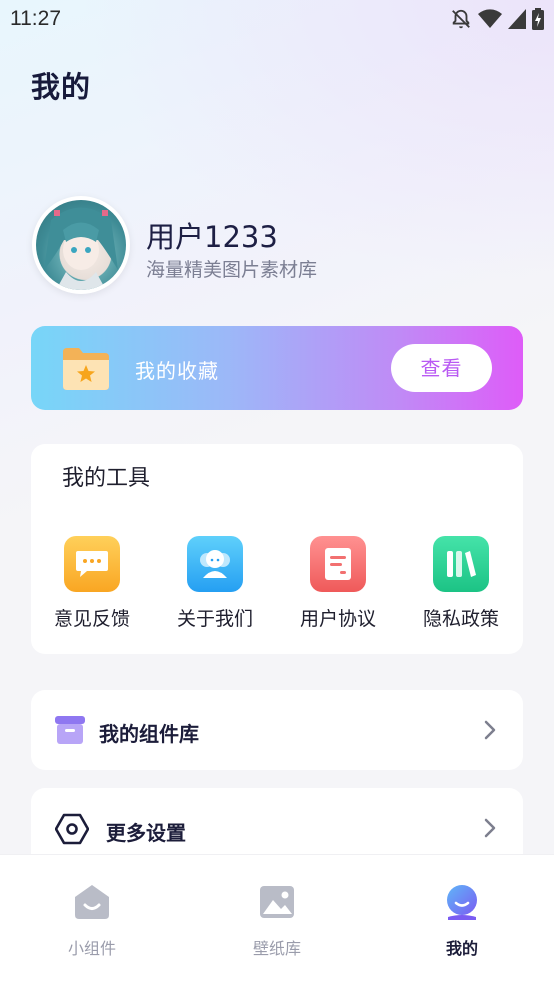  I want to click on avatar, so click(81, 245).